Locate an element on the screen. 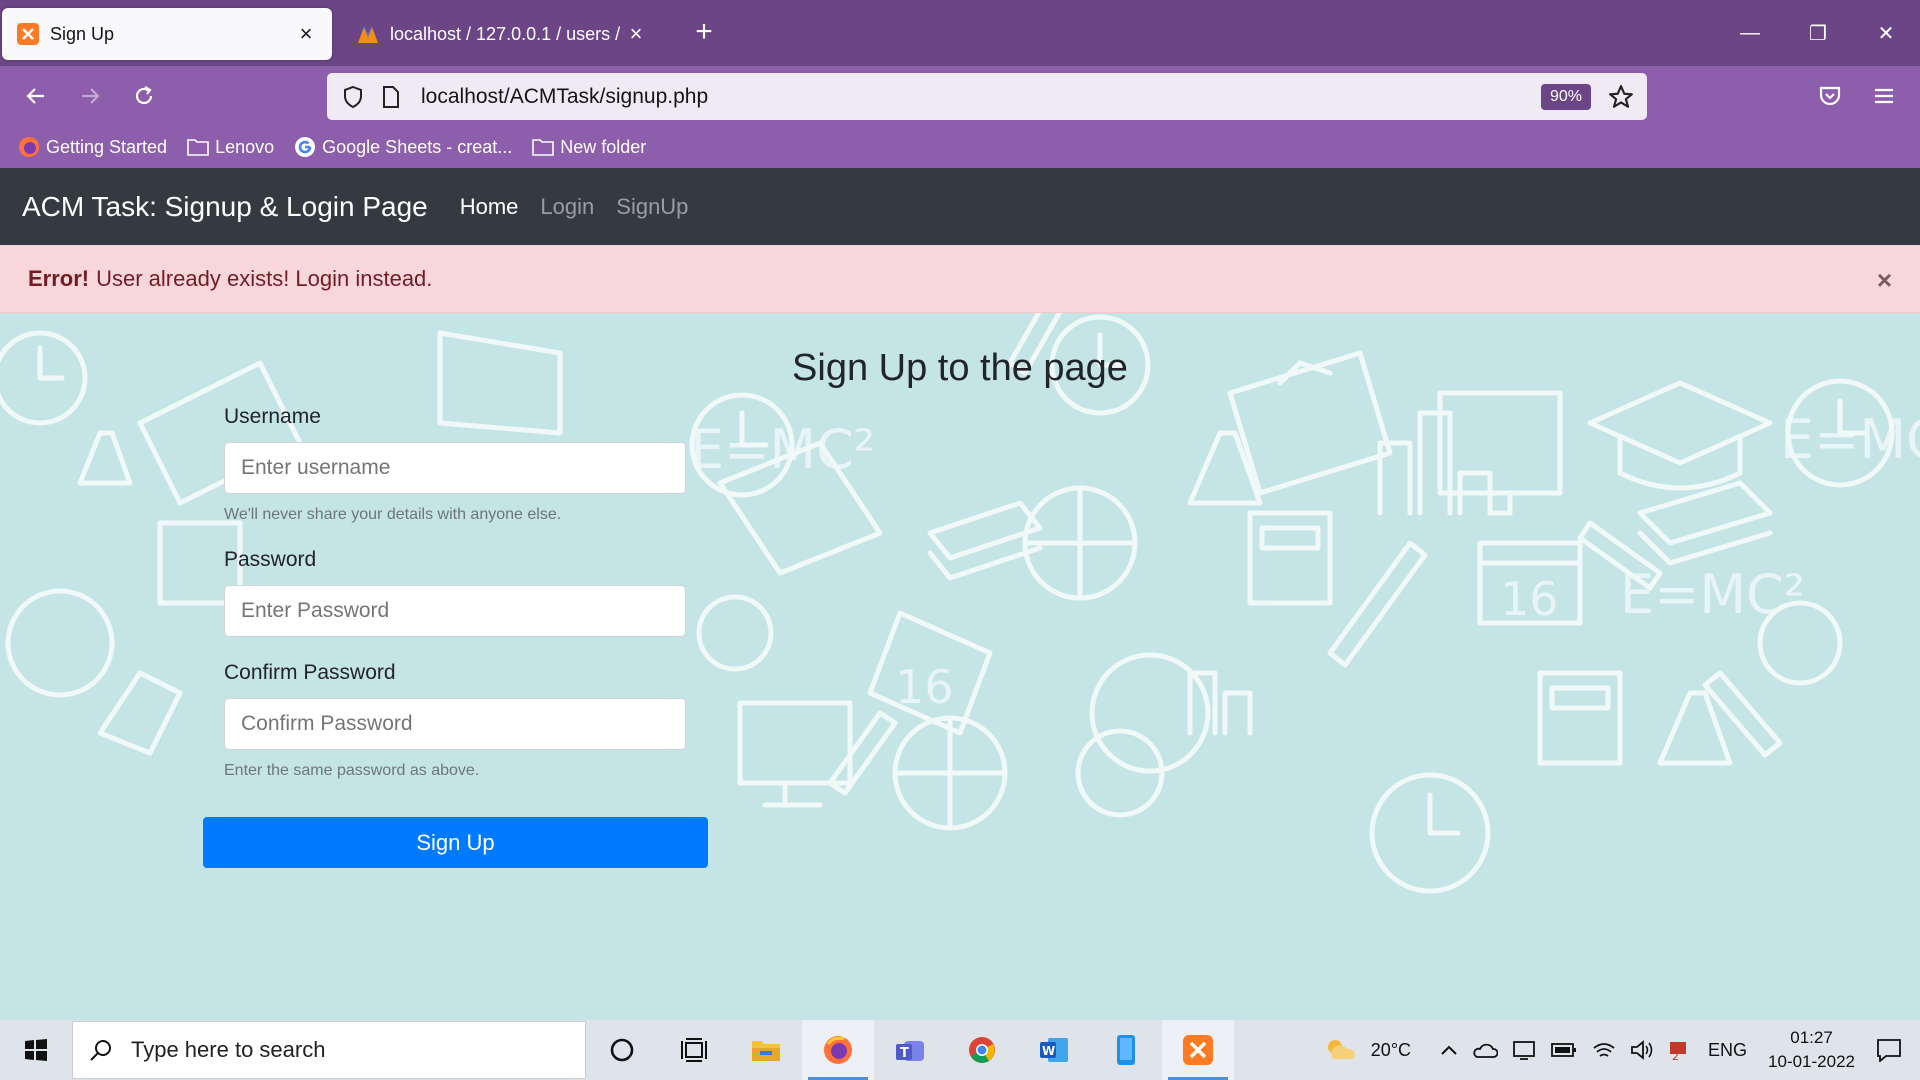 This screenshot has height=1080, width=1920. username-input is located at coordinates (455, 468).